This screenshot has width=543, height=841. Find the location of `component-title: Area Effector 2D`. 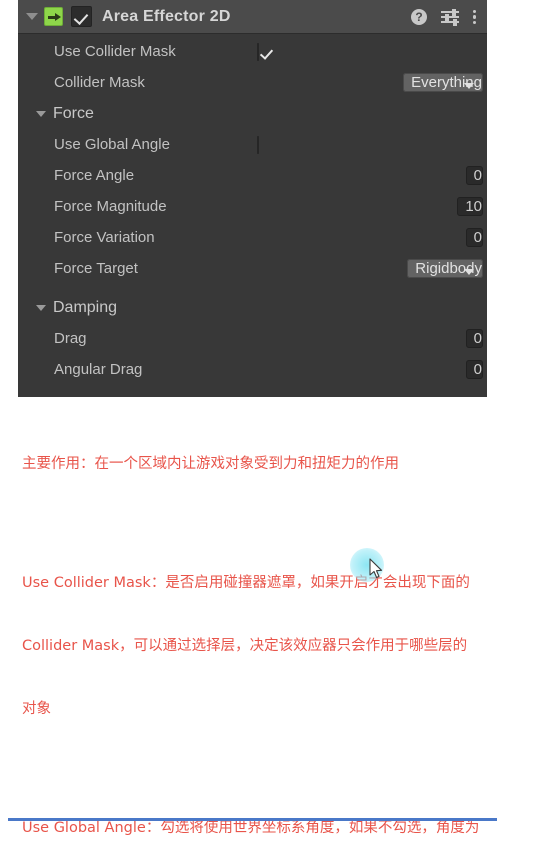

component-title: Area Effector 2D is located at coordinates (166, 16).